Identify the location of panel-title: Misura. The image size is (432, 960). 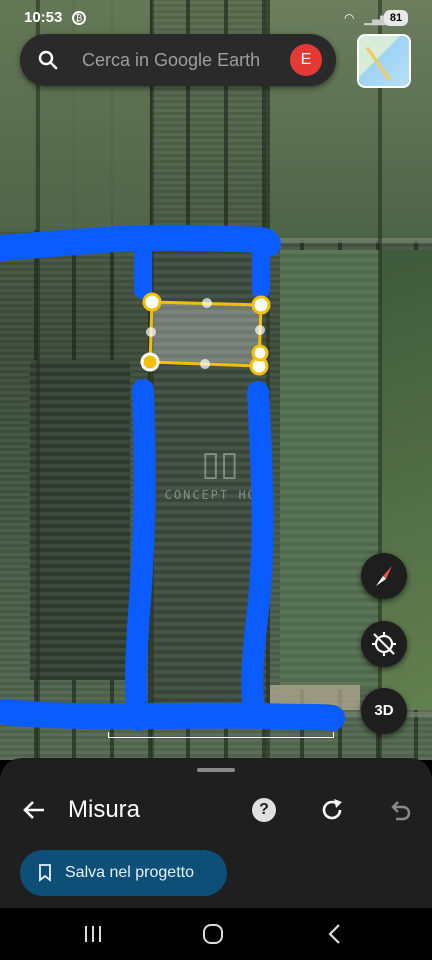
(104, 809).